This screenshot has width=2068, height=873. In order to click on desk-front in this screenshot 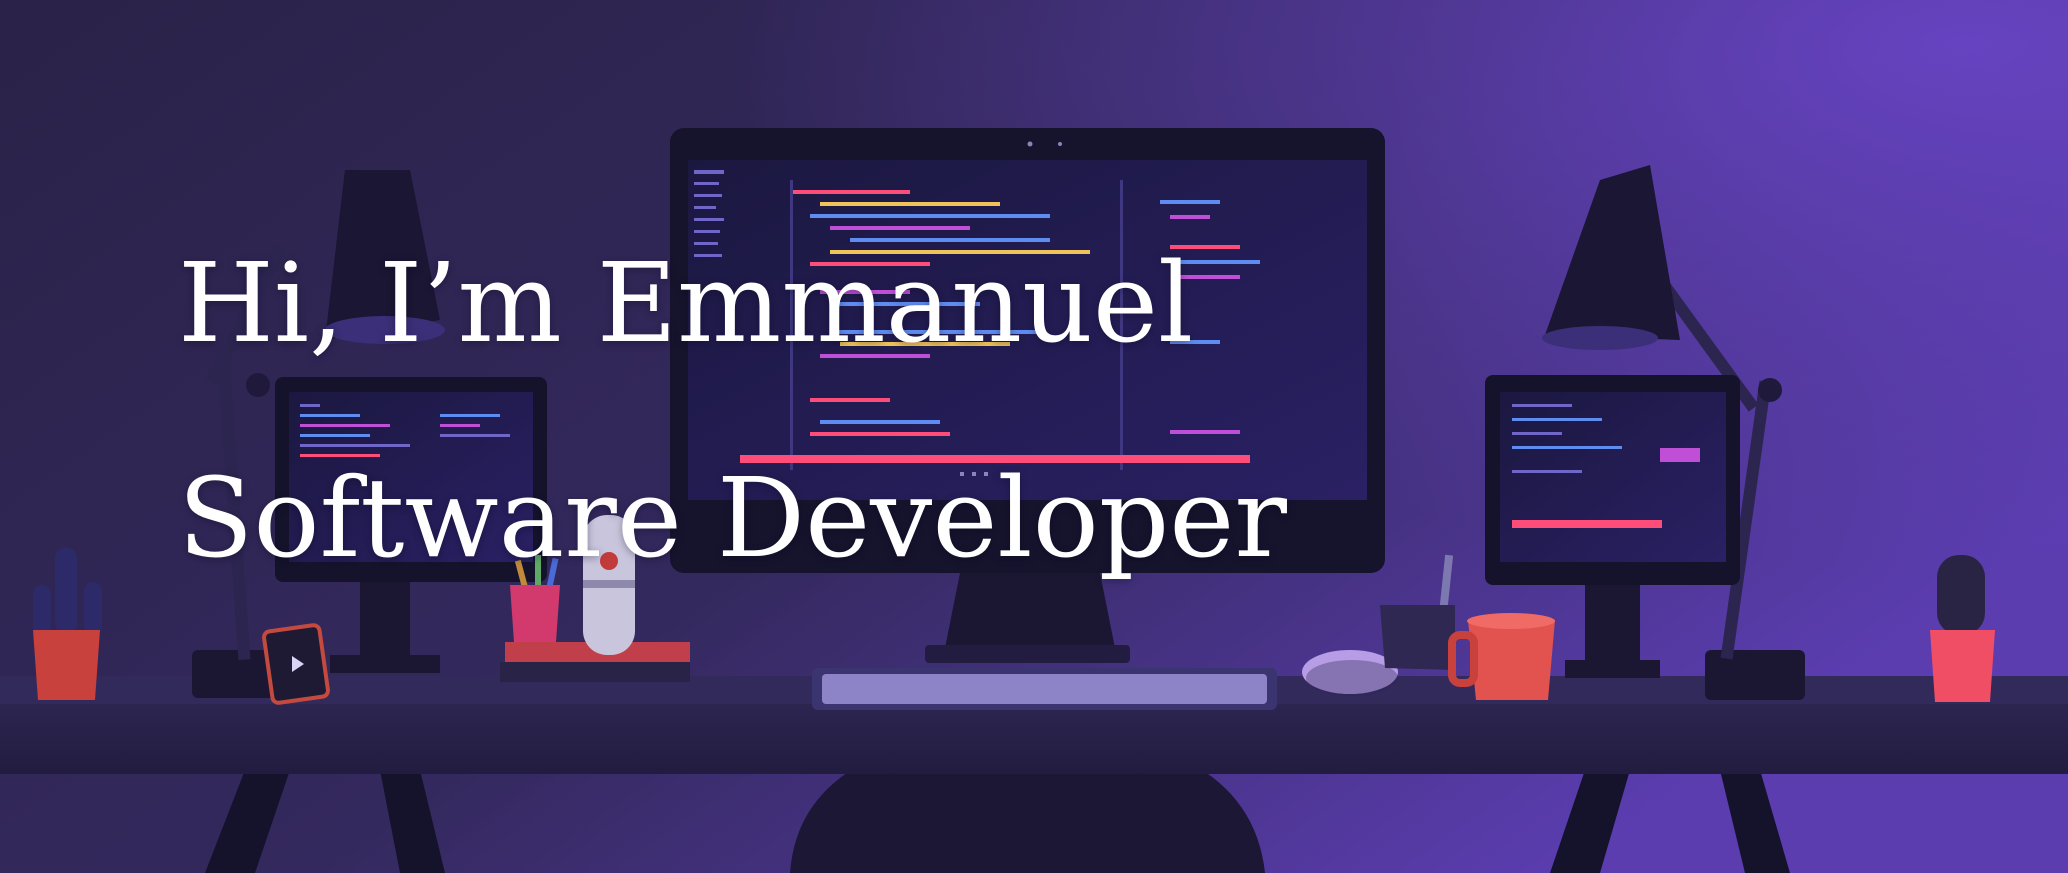, I will do `click(1034, 739)`.